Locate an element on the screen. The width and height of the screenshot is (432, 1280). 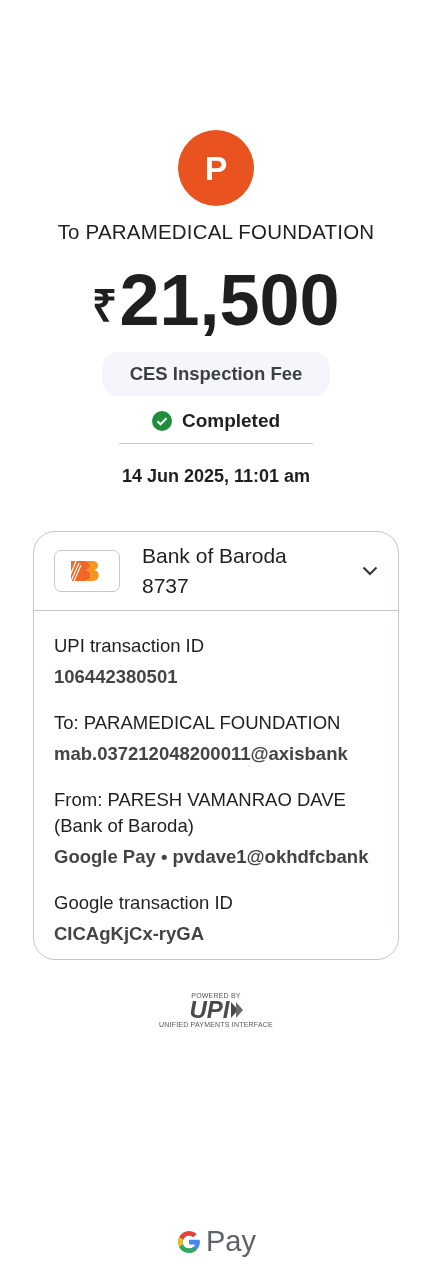
detail-value: mab.037212048200011@axisbank is located at coordinates (201, 753).